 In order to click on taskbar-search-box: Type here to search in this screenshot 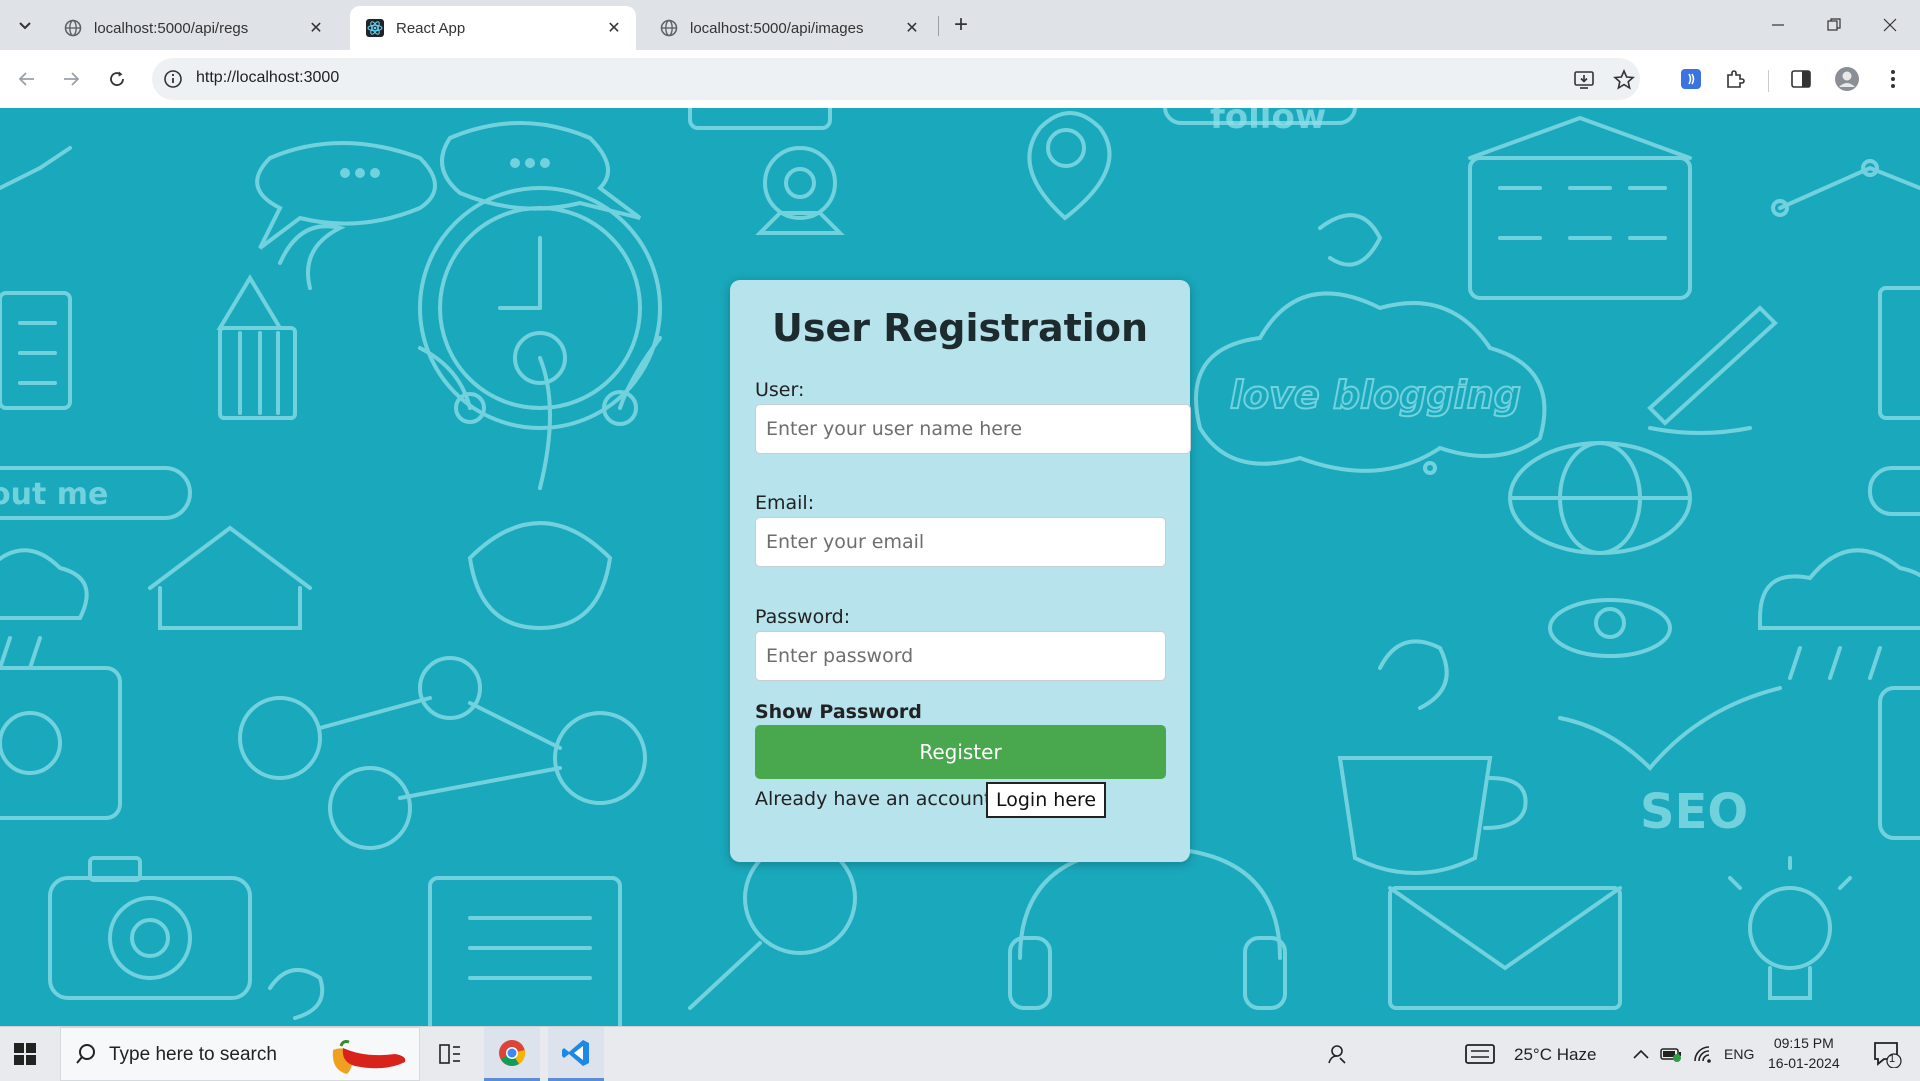, I will do `click(240, 1054)`.